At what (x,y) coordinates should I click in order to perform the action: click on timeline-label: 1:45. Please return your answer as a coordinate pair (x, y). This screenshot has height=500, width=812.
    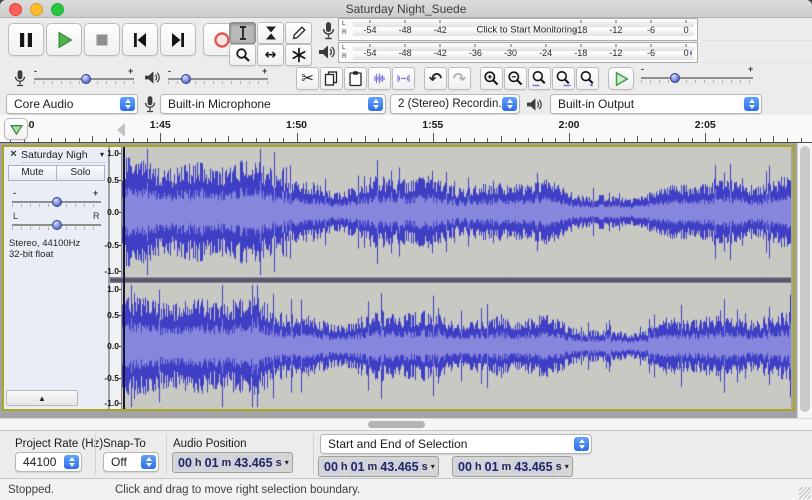
    Looking at the image, I should click on (160, 125).